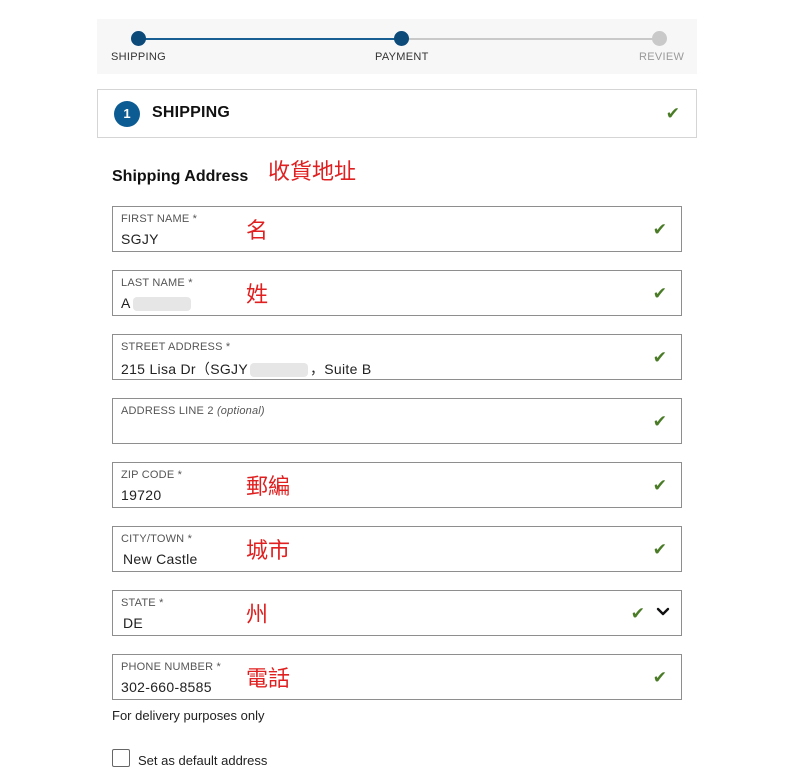  Describe the element at coordinates (240, 411) in the screenshot. I see `optional-hint: (optional)` at that location.